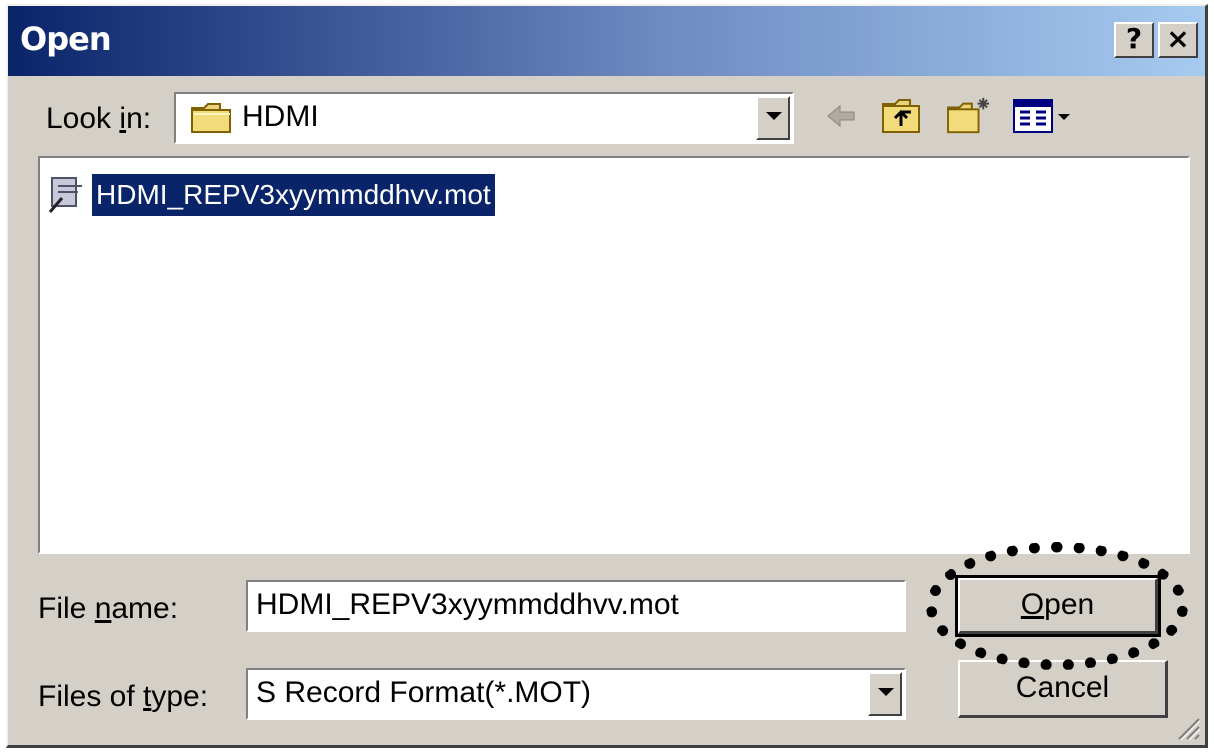 The image size is (1214, 754). I want to click on file-icon, so click(65, 195).